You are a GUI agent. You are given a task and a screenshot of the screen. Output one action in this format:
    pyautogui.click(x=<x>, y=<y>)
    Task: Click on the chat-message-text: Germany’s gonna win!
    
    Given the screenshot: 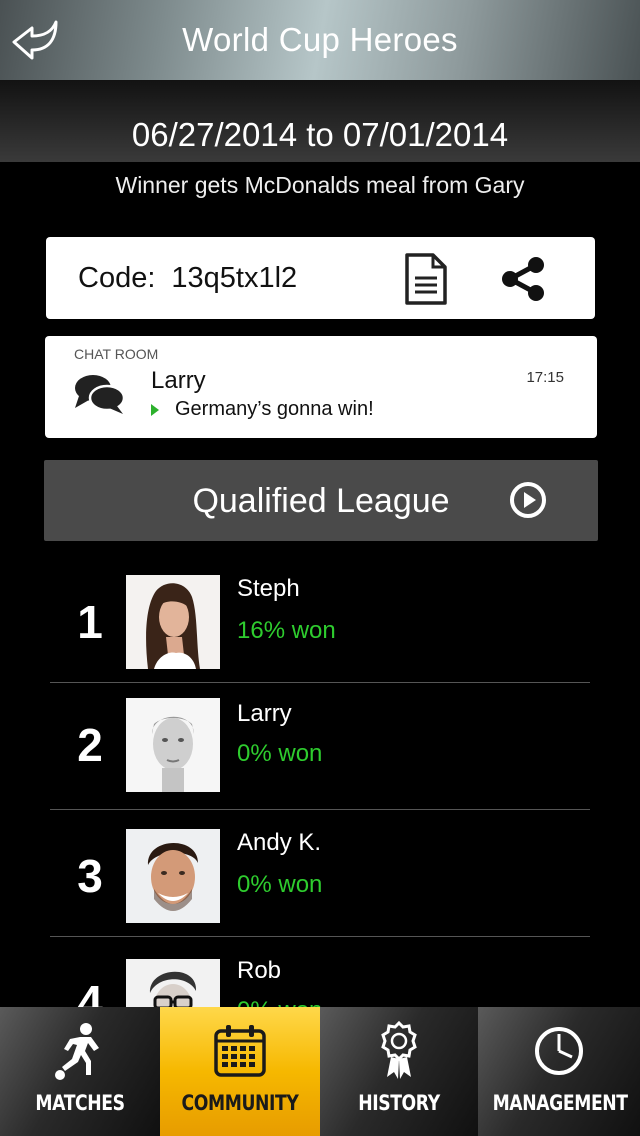 What is the action you would take?
    pyautogui.click(x=274, y=409)
    